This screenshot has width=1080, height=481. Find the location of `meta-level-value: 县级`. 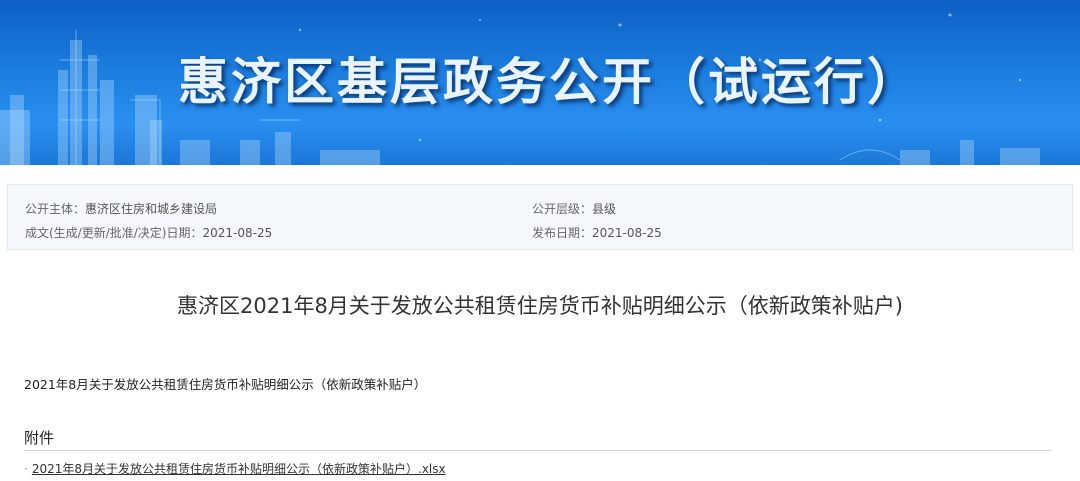

meta-level-value: 县级 is located at coordinates (604, 209).